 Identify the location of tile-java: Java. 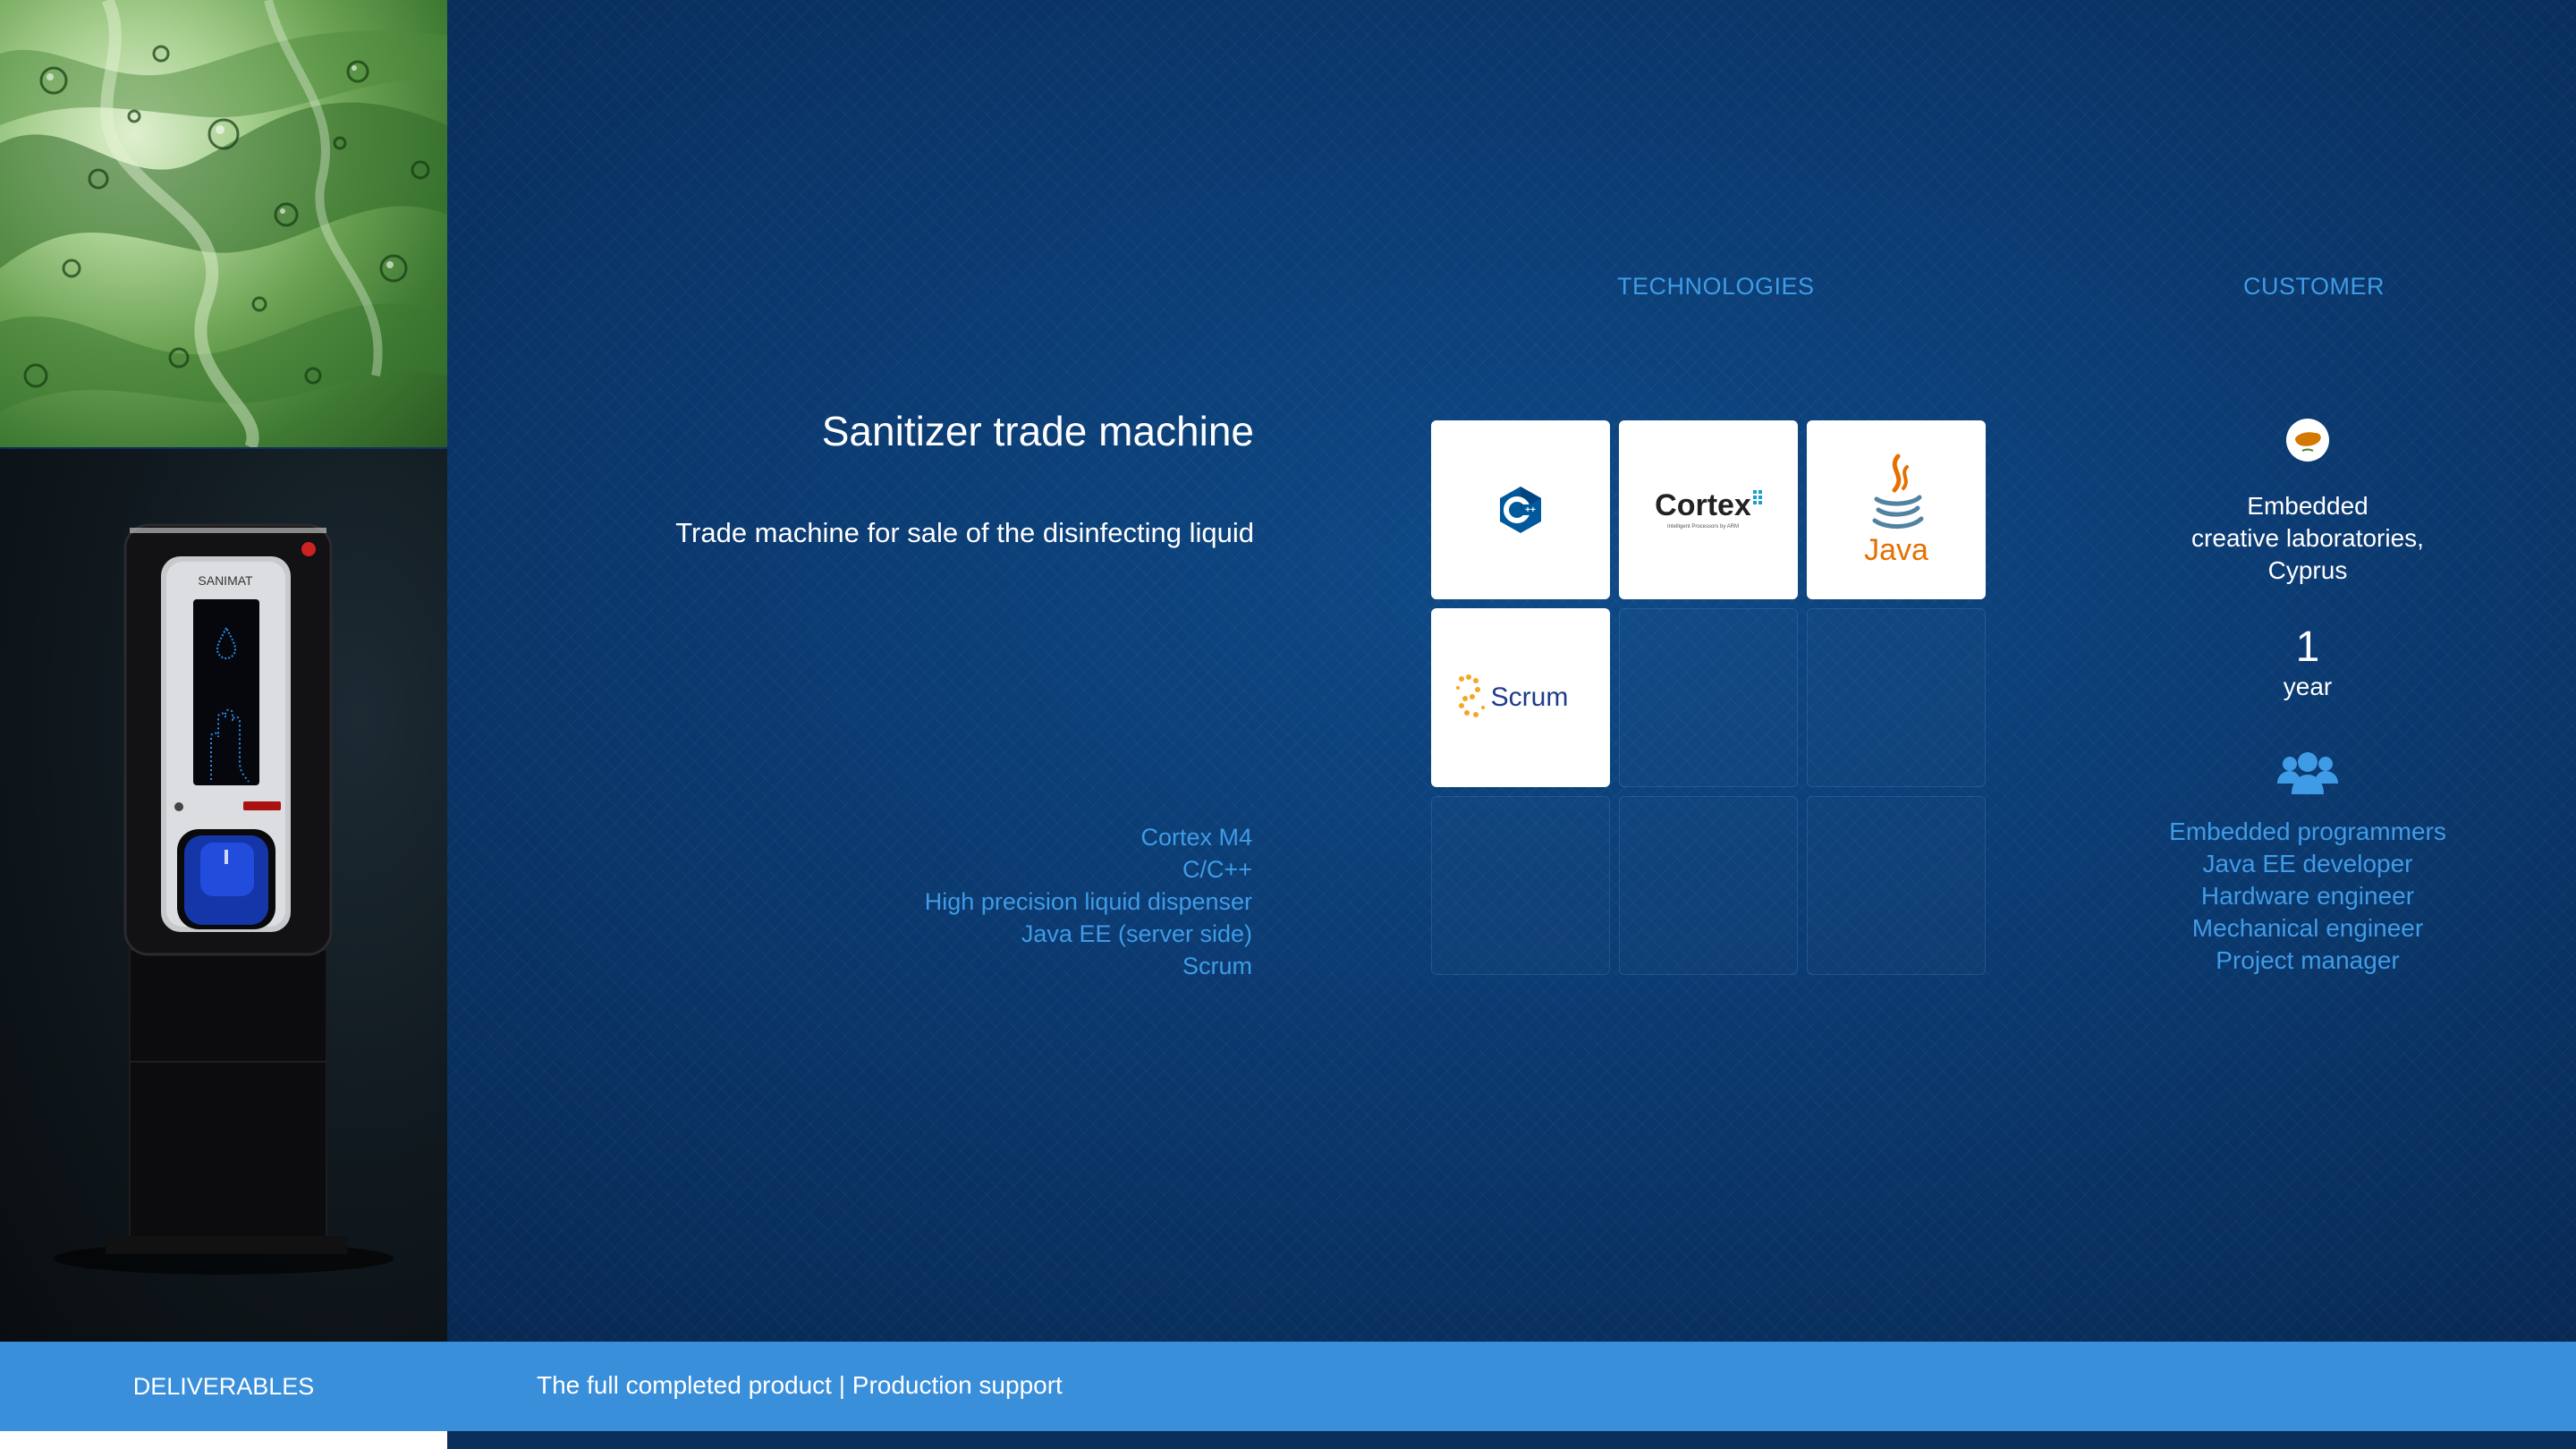
(1896, 509).